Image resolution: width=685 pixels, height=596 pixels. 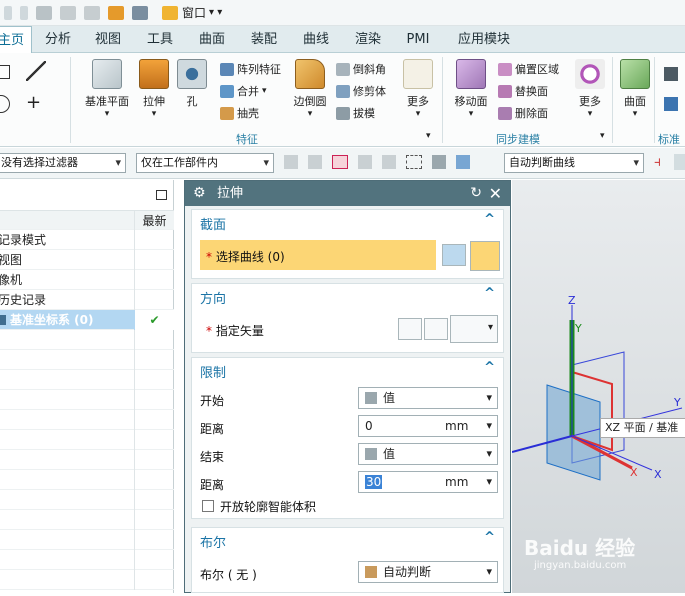 I want to click on x2-axis-label: X, so click(x=658, y=474).